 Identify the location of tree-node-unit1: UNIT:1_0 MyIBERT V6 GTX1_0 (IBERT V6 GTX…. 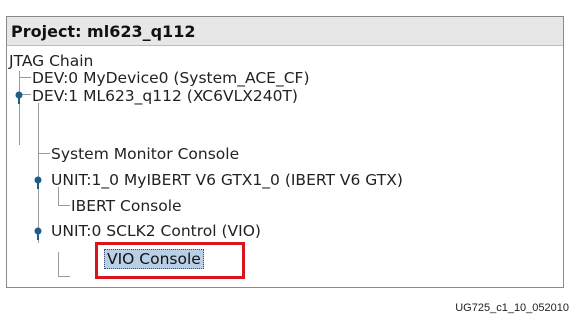
(227, 180).